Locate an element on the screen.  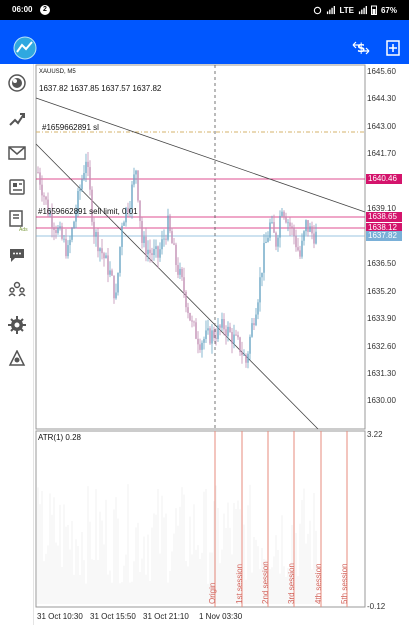
community-icon is located at coordinates (17, 289).